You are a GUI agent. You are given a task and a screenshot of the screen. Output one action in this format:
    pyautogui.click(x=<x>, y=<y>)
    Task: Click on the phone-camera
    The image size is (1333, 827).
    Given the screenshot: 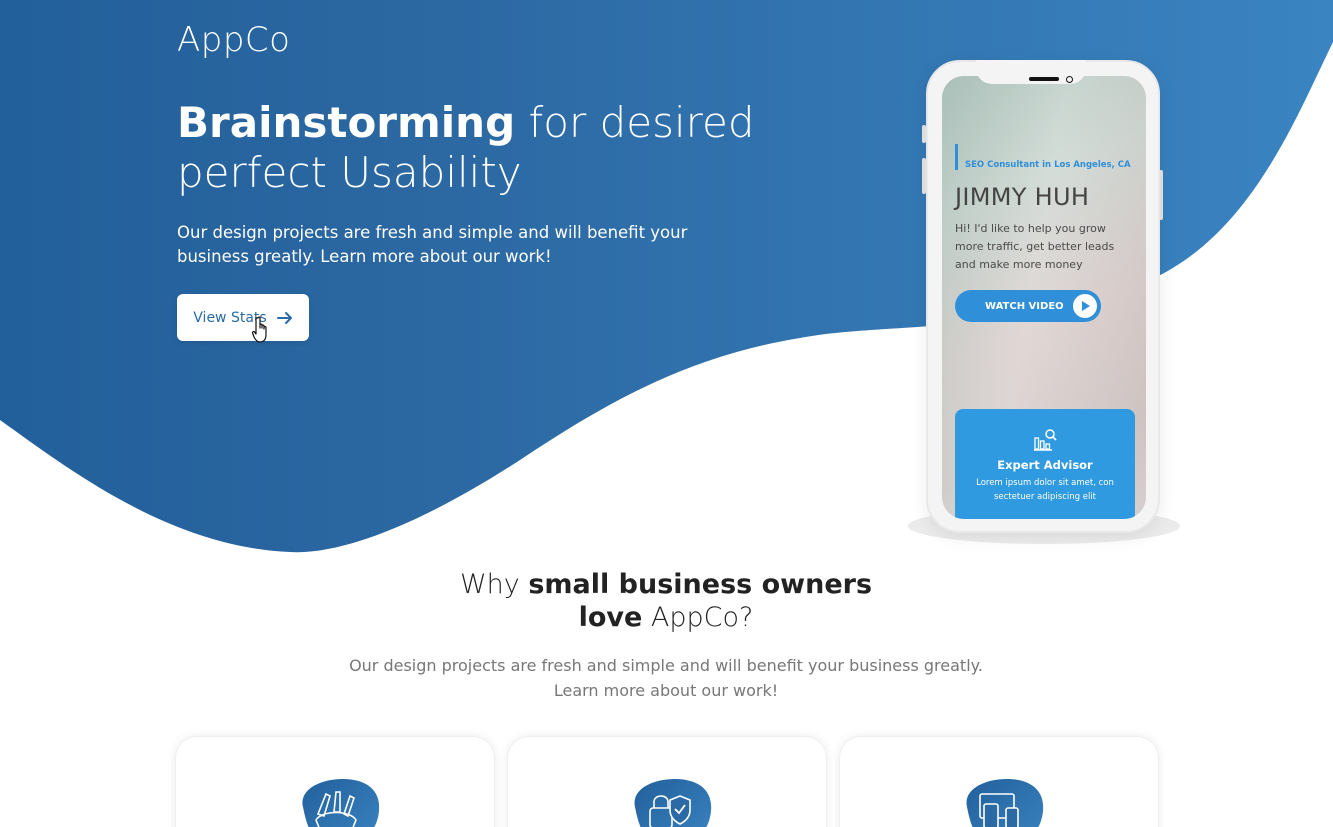 What is the action you would take?
    pyautogui.click(x=1069, y=79)
    